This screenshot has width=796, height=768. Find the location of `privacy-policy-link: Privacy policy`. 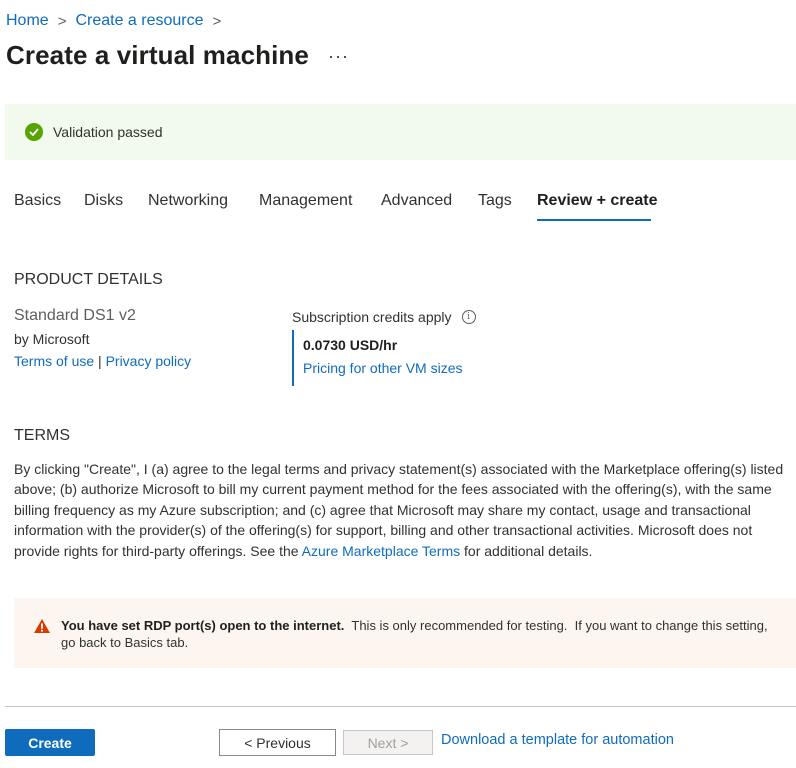

privacy-policy-link: Privacy policy is located at coordinates (149, 361).